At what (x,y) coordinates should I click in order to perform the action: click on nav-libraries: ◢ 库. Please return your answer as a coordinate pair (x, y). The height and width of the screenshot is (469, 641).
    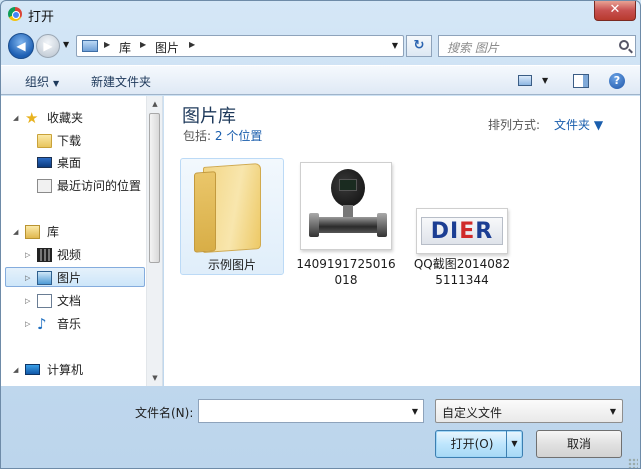
    Looking at the image, I should click on (75, 232).